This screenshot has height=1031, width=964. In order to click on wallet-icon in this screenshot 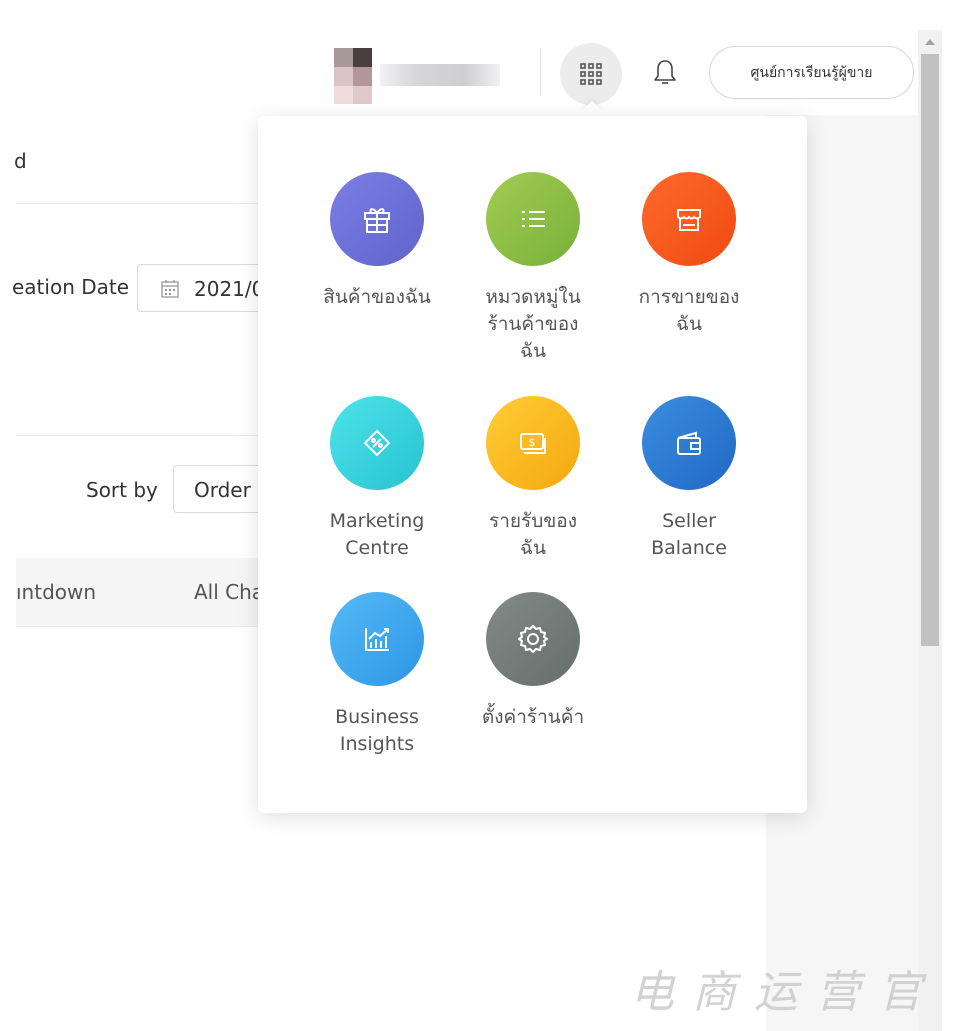, I will do `click(689, 443)`.